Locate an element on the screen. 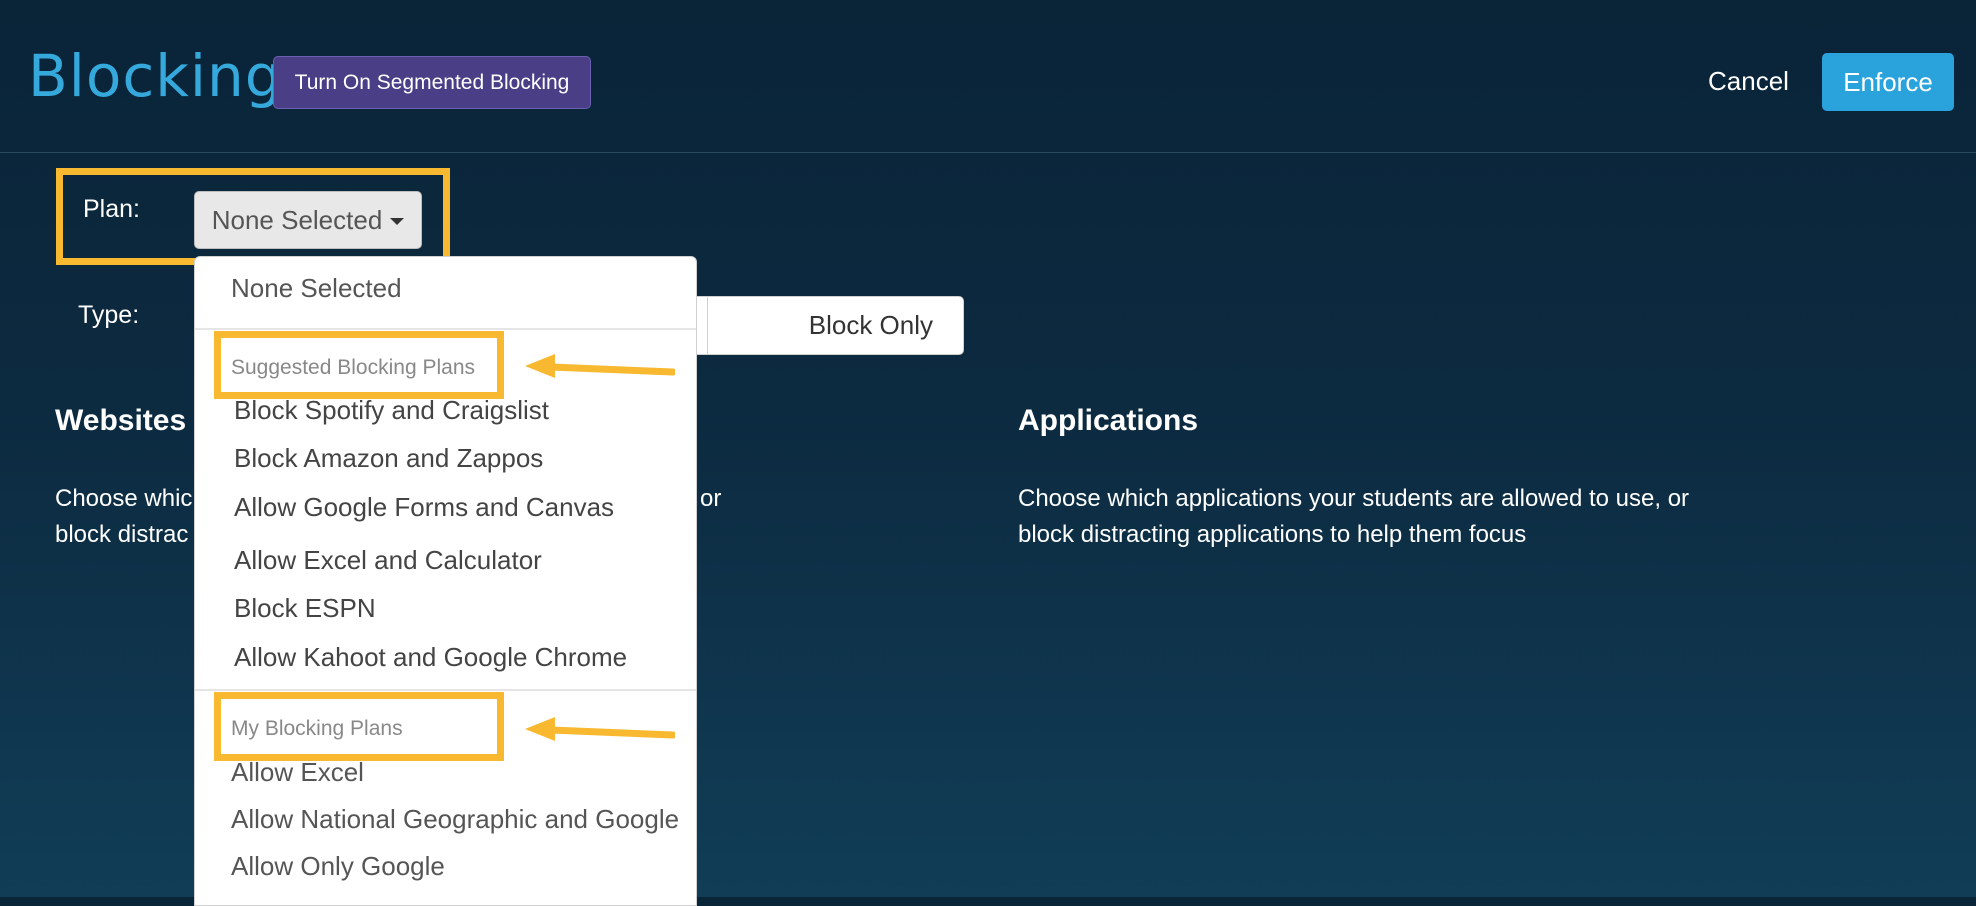 Image resolution: width=1976 pixels, height=906 pixels. my-plans-highlight-box is located at coordinates (359, 726).